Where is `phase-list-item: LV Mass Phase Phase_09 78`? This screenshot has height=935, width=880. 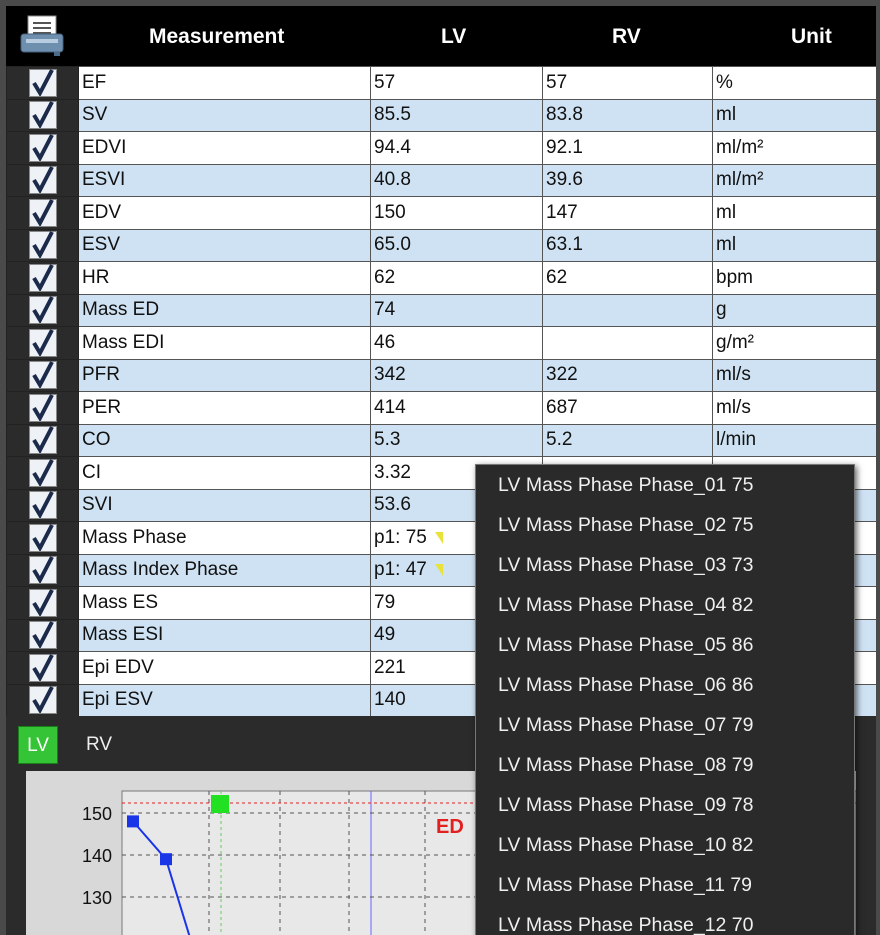 phase-list-item: LV Mass Phase Phase_09 78 is located at coordinates (626, 805).